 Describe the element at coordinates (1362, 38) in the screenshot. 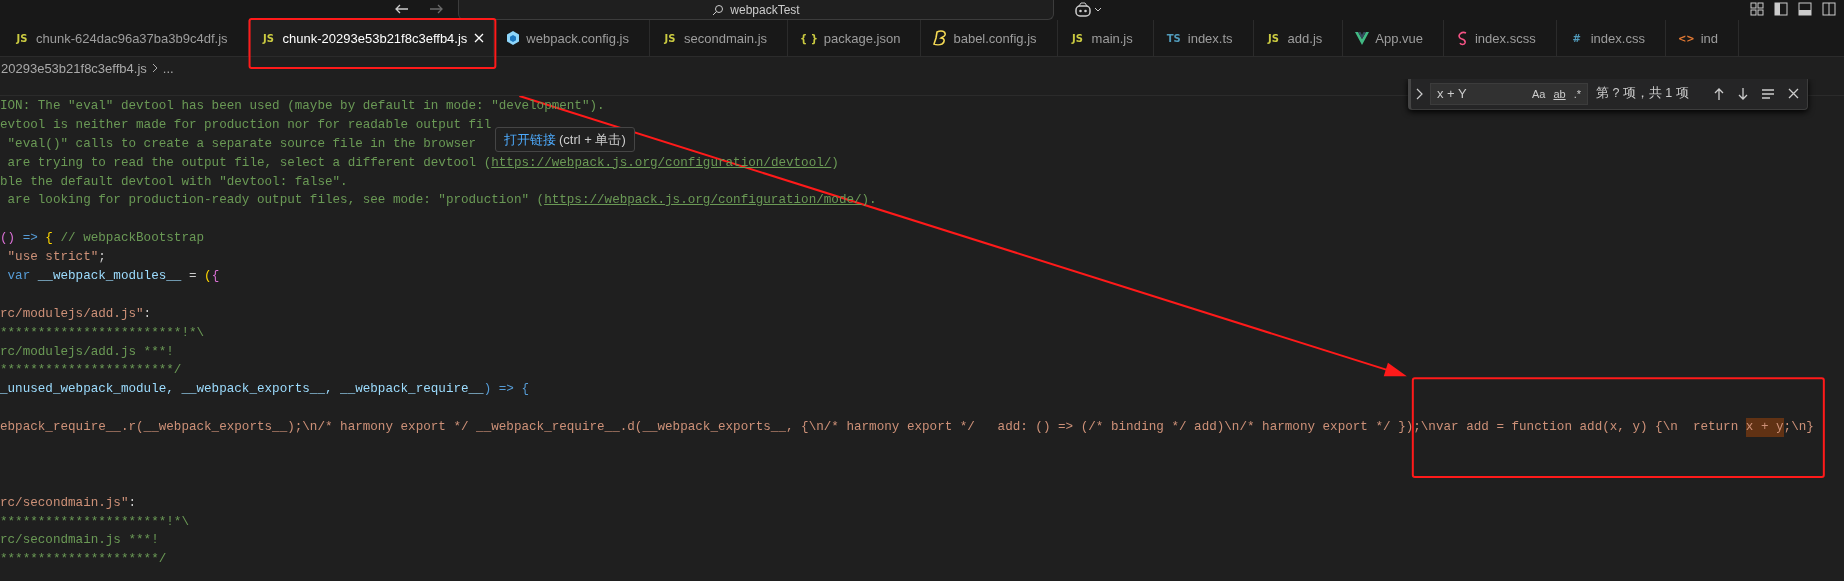

I see `vue-icon` at that location.